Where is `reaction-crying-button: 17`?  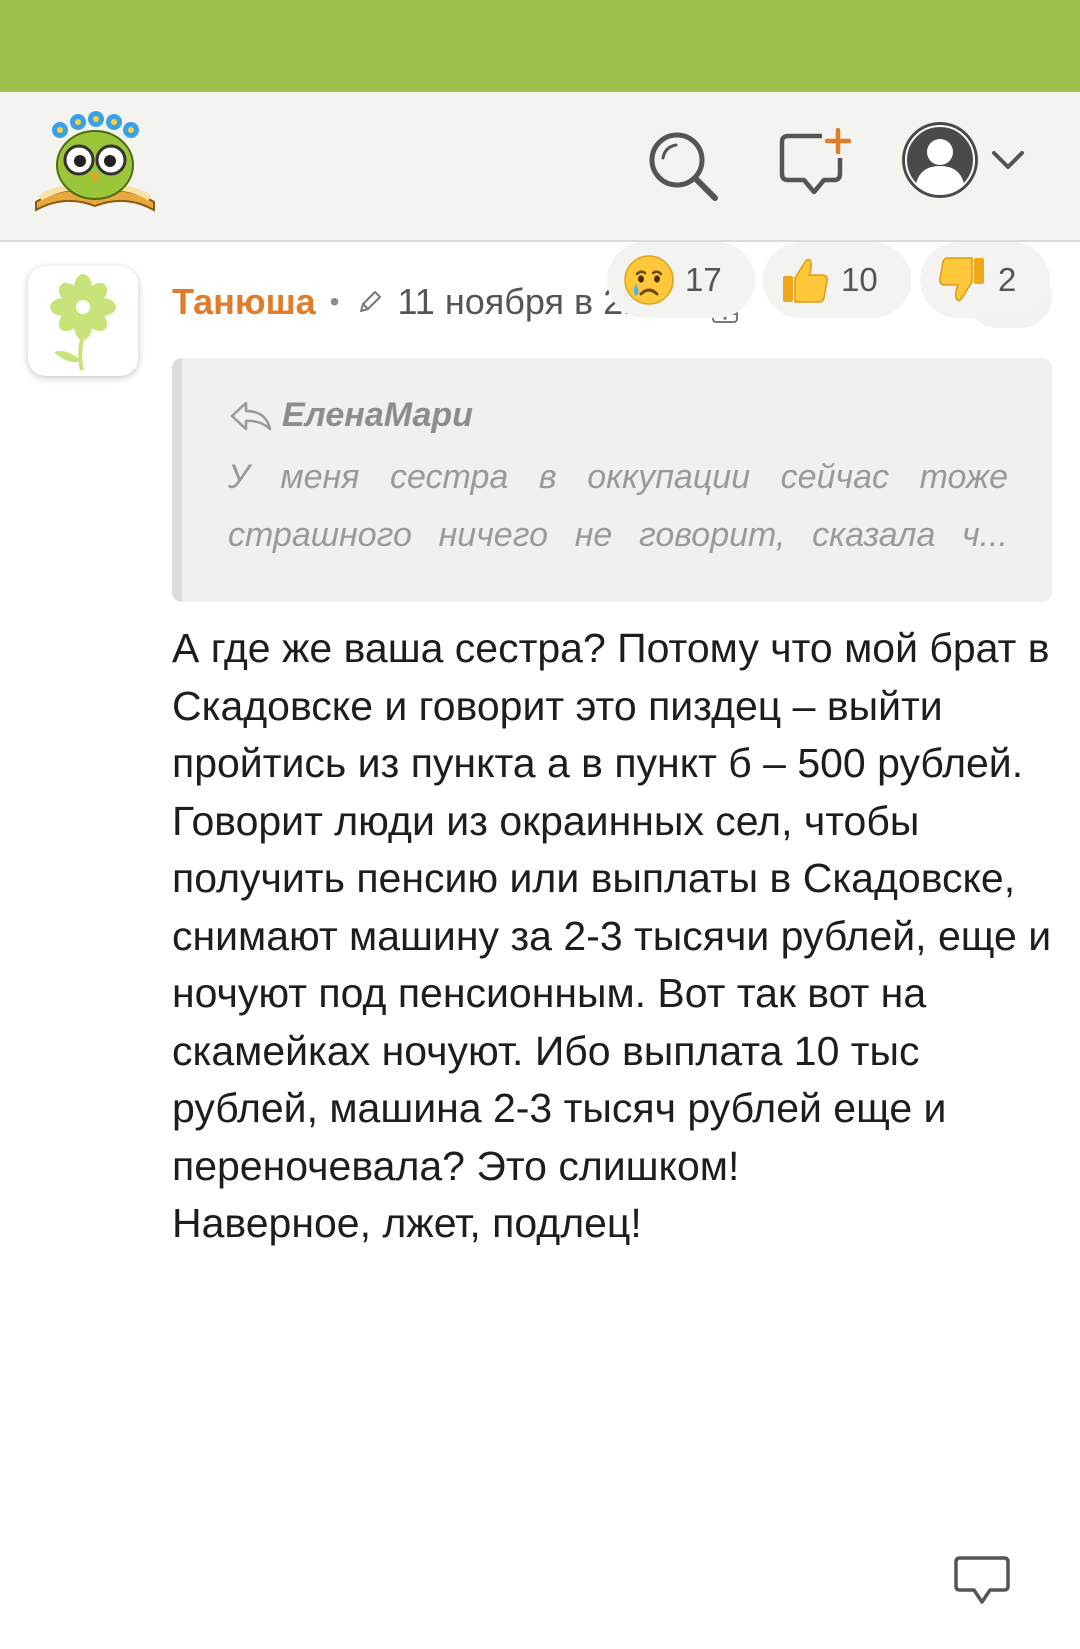
reaction-crying-button: 17 is located at coordinates (681, 280).